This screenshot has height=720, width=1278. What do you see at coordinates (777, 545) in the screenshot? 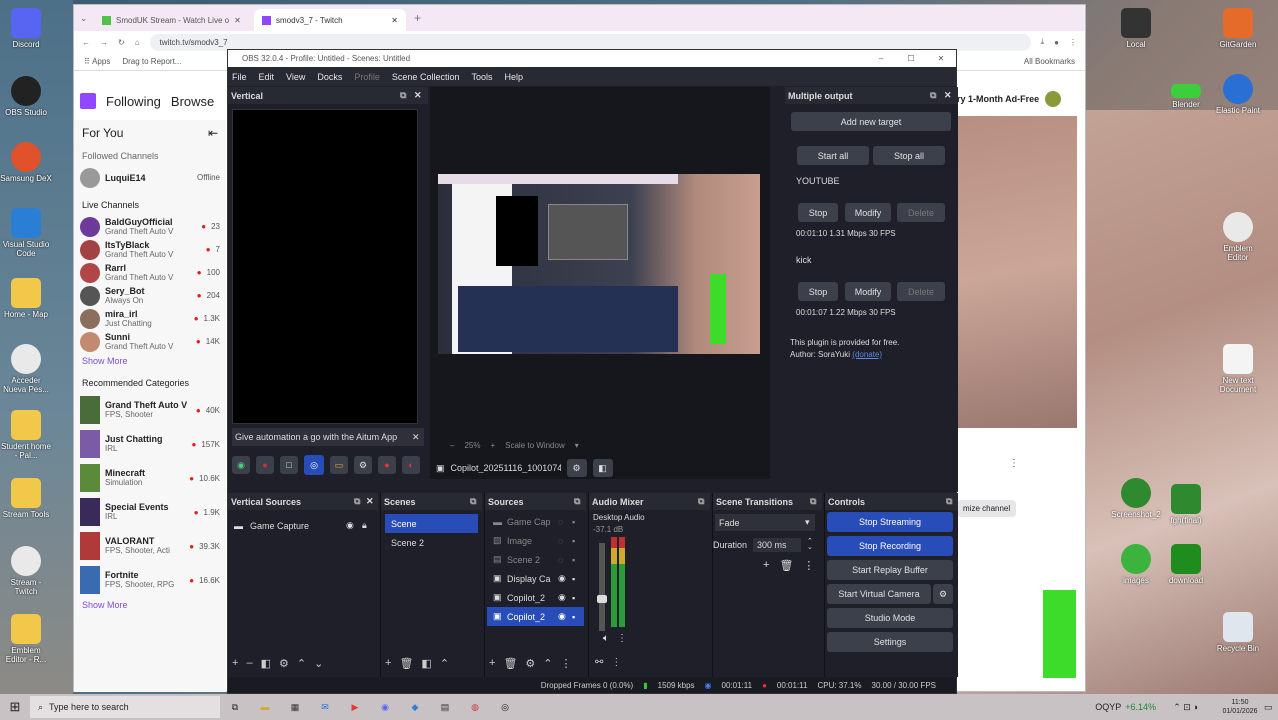
I see `duration-field: 300 ms` at bounding box center [777, 545].